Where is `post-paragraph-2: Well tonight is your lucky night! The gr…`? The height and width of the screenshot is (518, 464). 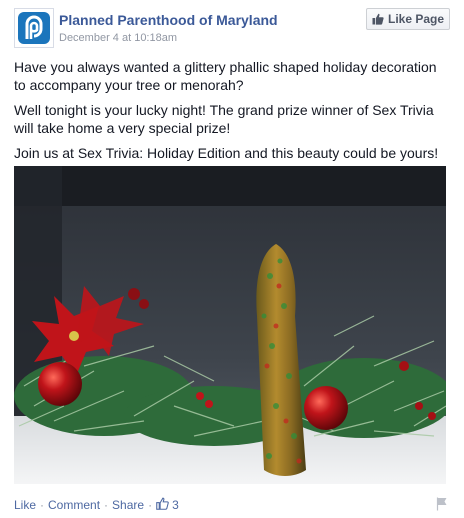 post-paragraph-2: Well tonight is your lucky night! The gr… is located at coordinates (224, 119).